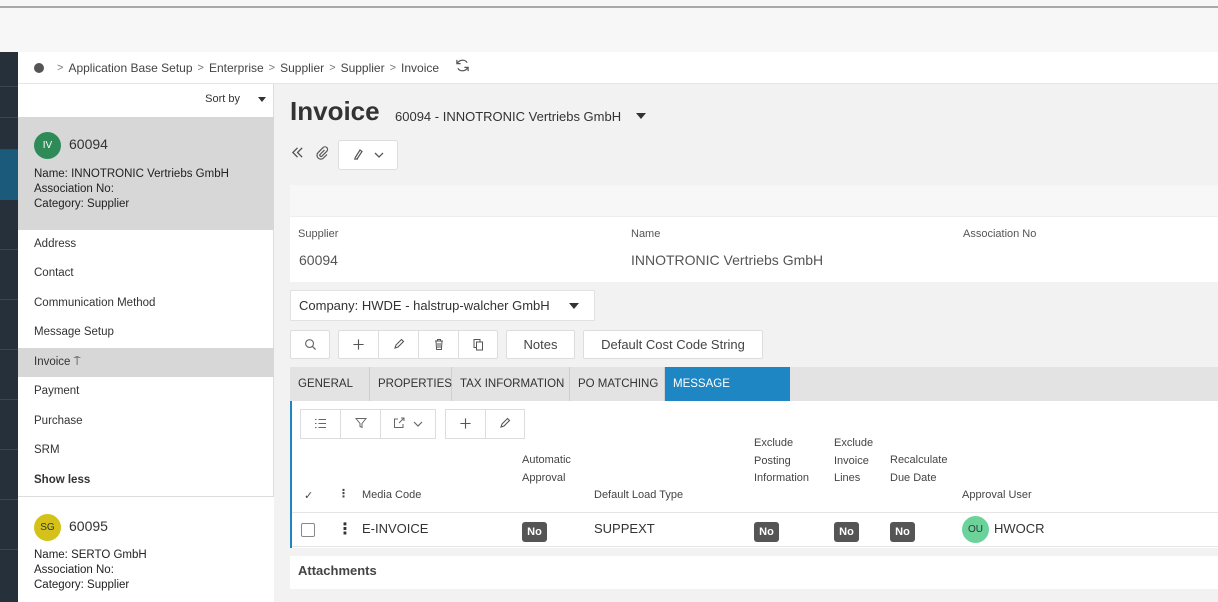 The width and height of the screenshot is (1218, 602). I want to click on sort-by-label: Sort by, so click(222, 99).